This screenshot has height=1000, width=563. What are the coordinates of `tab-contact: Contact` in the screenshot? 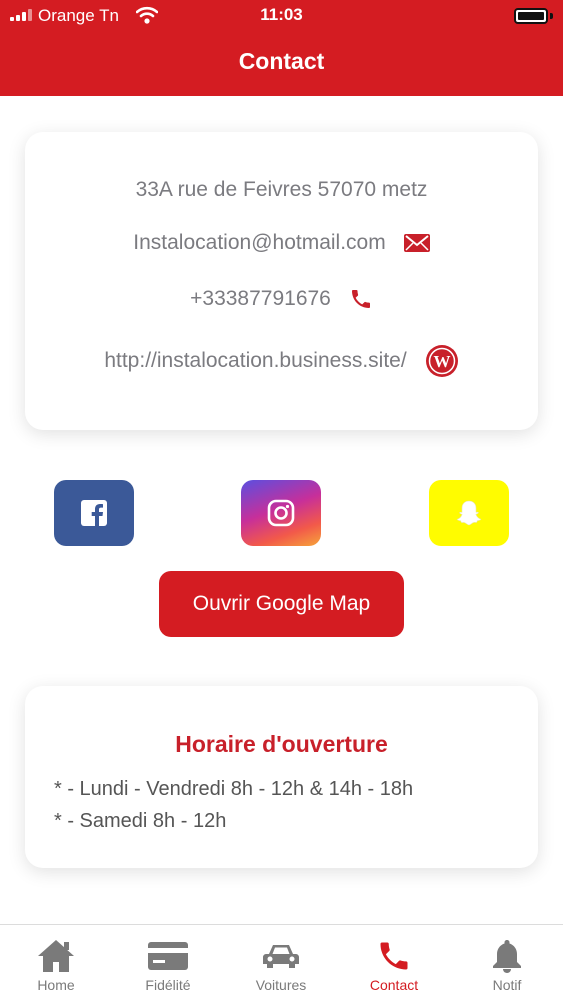 It's located at (394, 962).